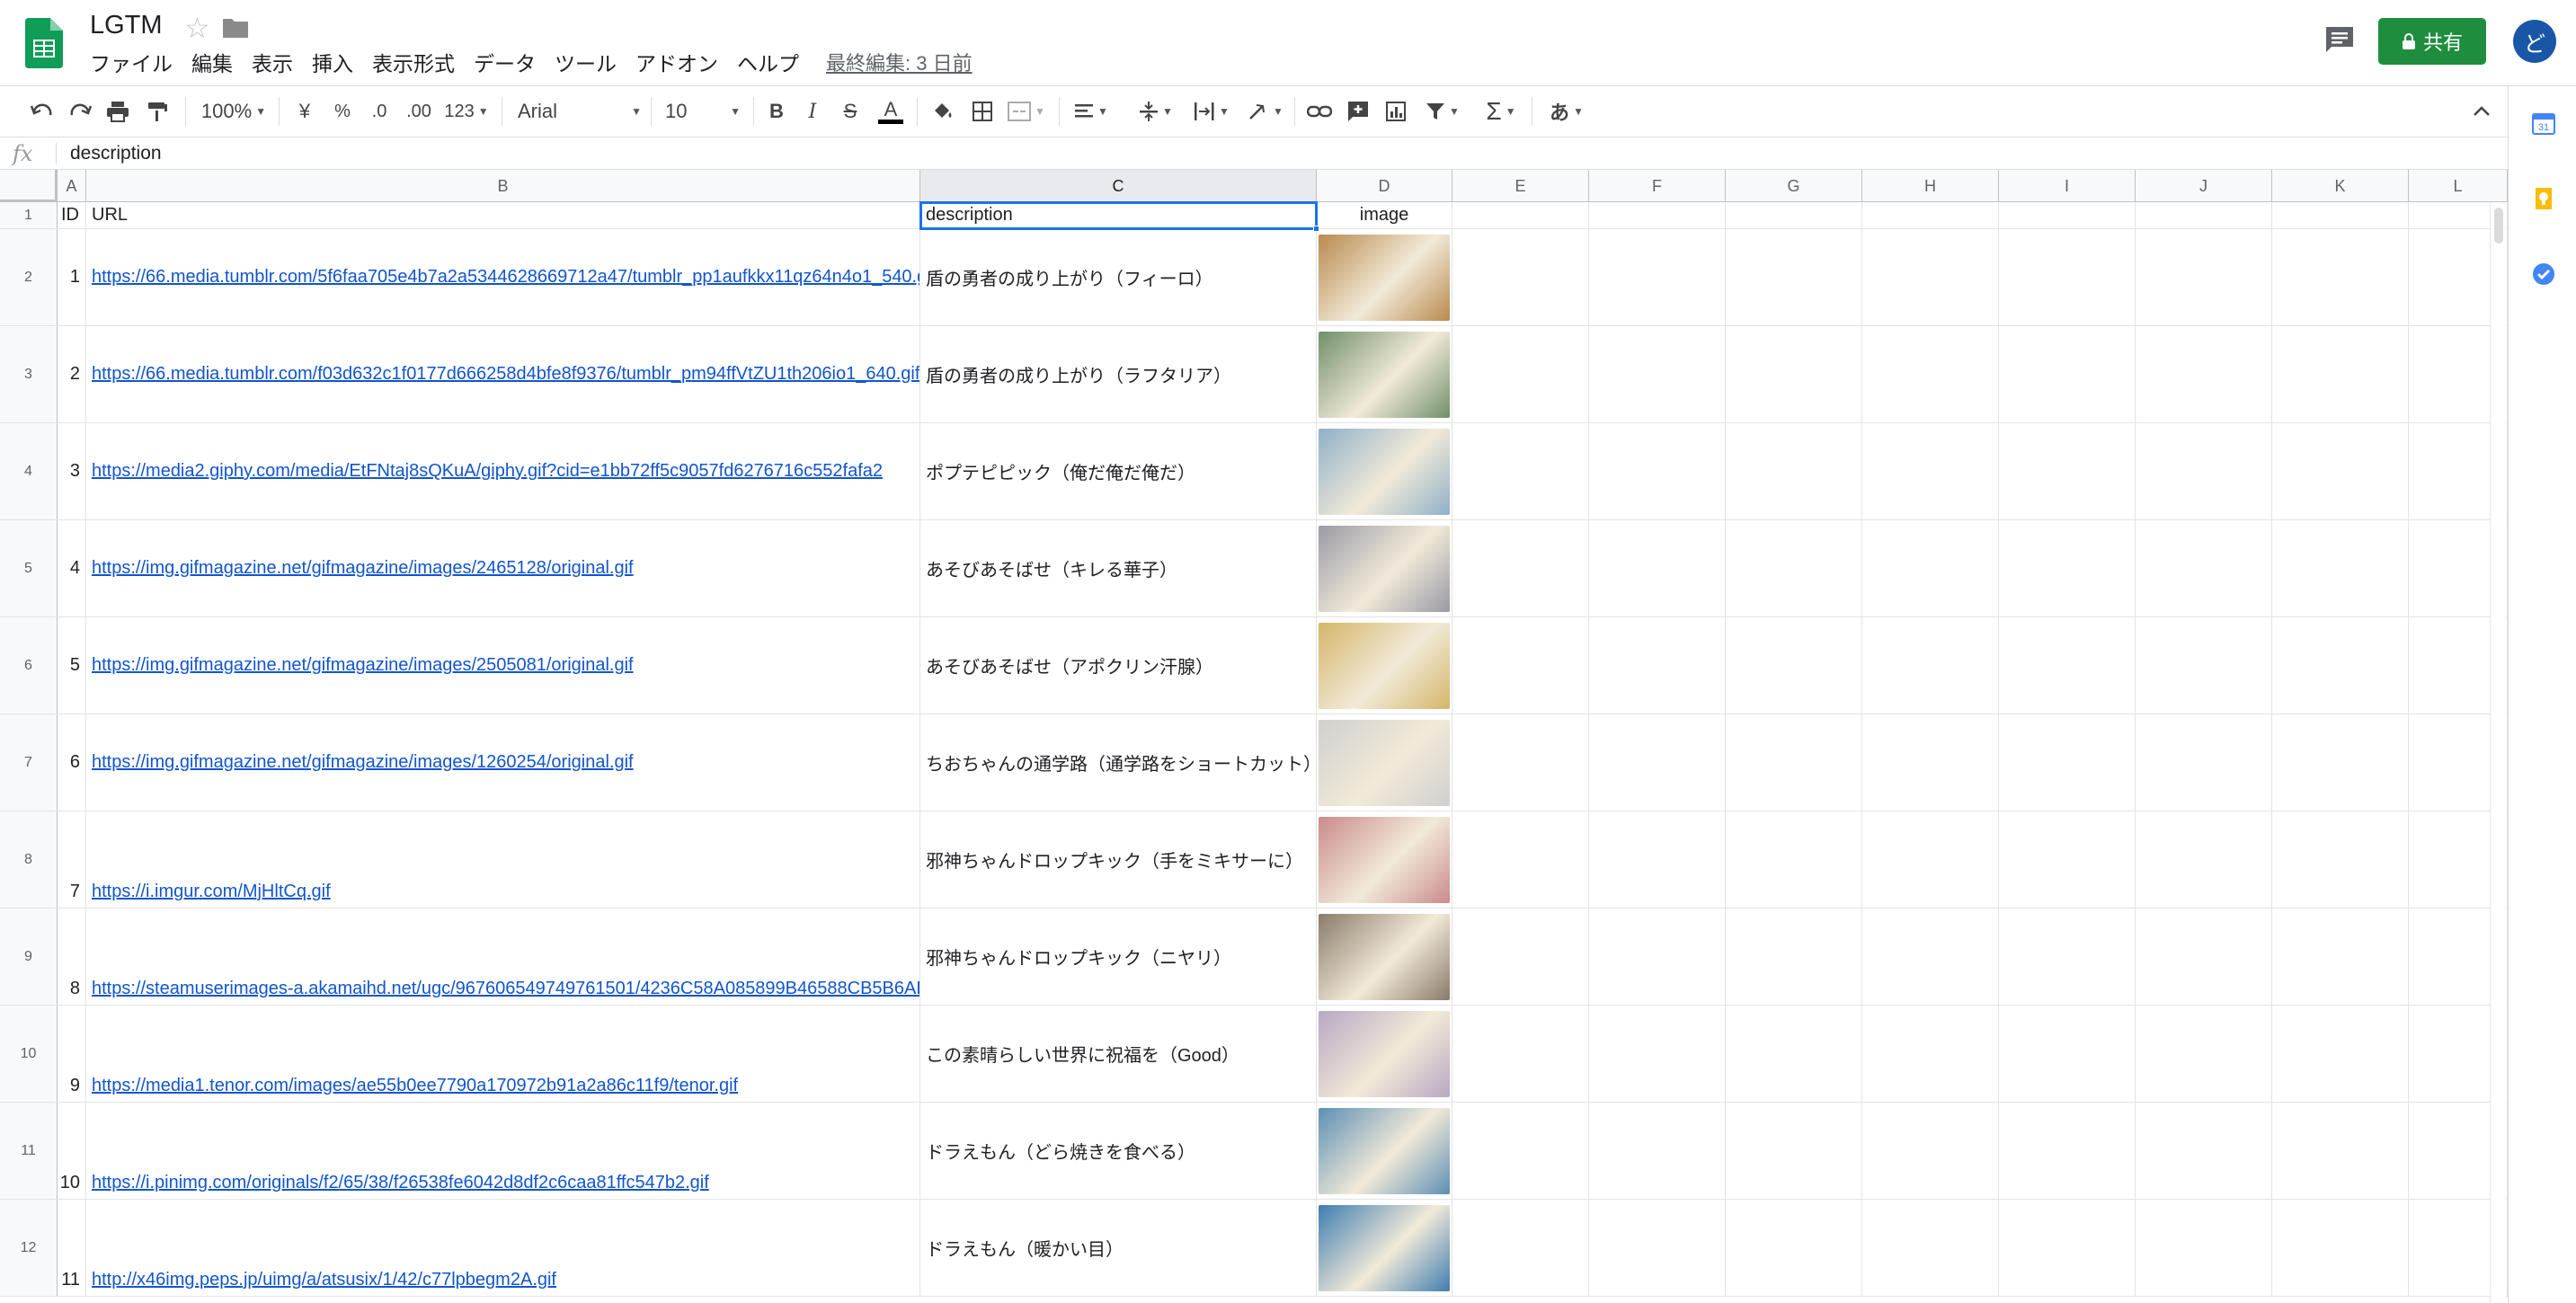 This screenshot has height=1303, width=2576. Describe the element at coordinates (1319, 111) in the screenshot. I see `link-icon` at that location.